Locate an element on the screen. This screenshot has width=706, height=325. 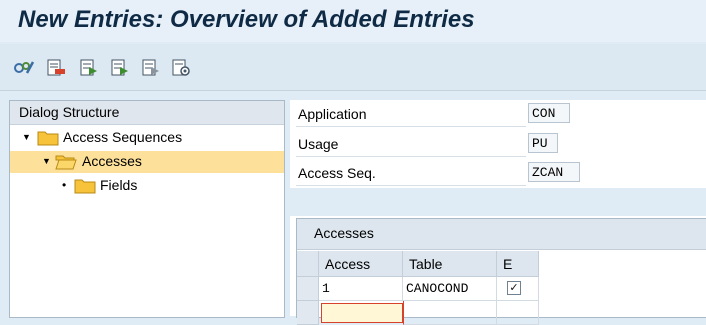
column-header-e: E is located at coordinates (518, 264).